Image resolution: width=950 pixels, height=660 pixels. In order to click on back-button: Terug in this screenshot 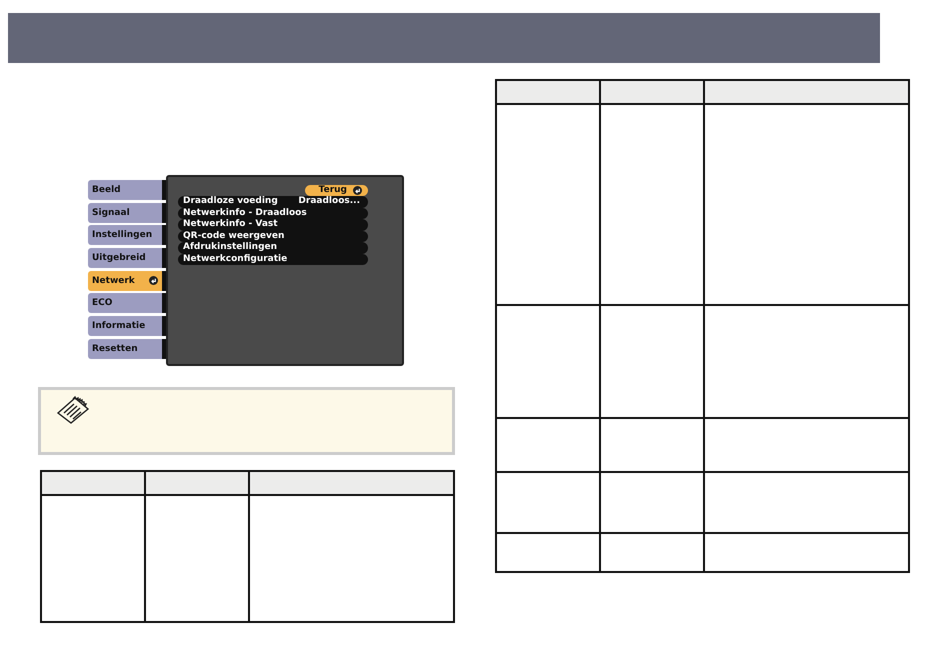, I will do `click(336, 190)`.